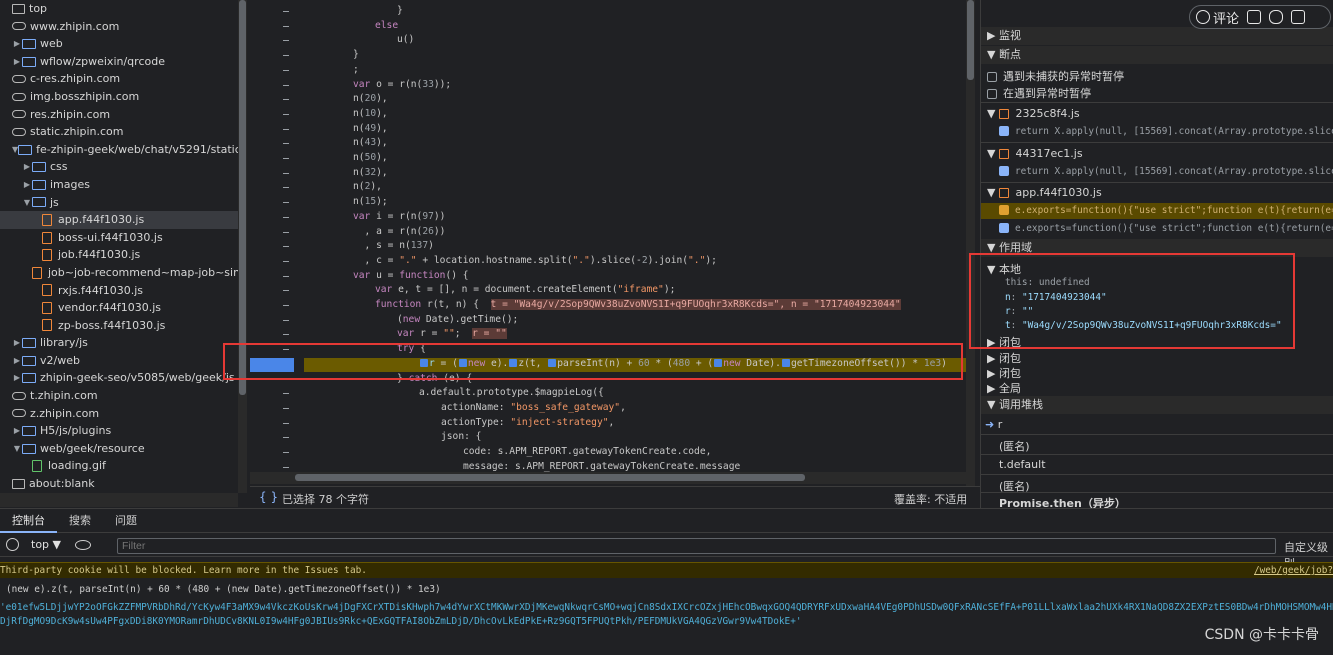  Describe the element at coordinates (1157, 405) in the screenshot. I see `call-stack-section: ▼ 调用堆栈` at that location.